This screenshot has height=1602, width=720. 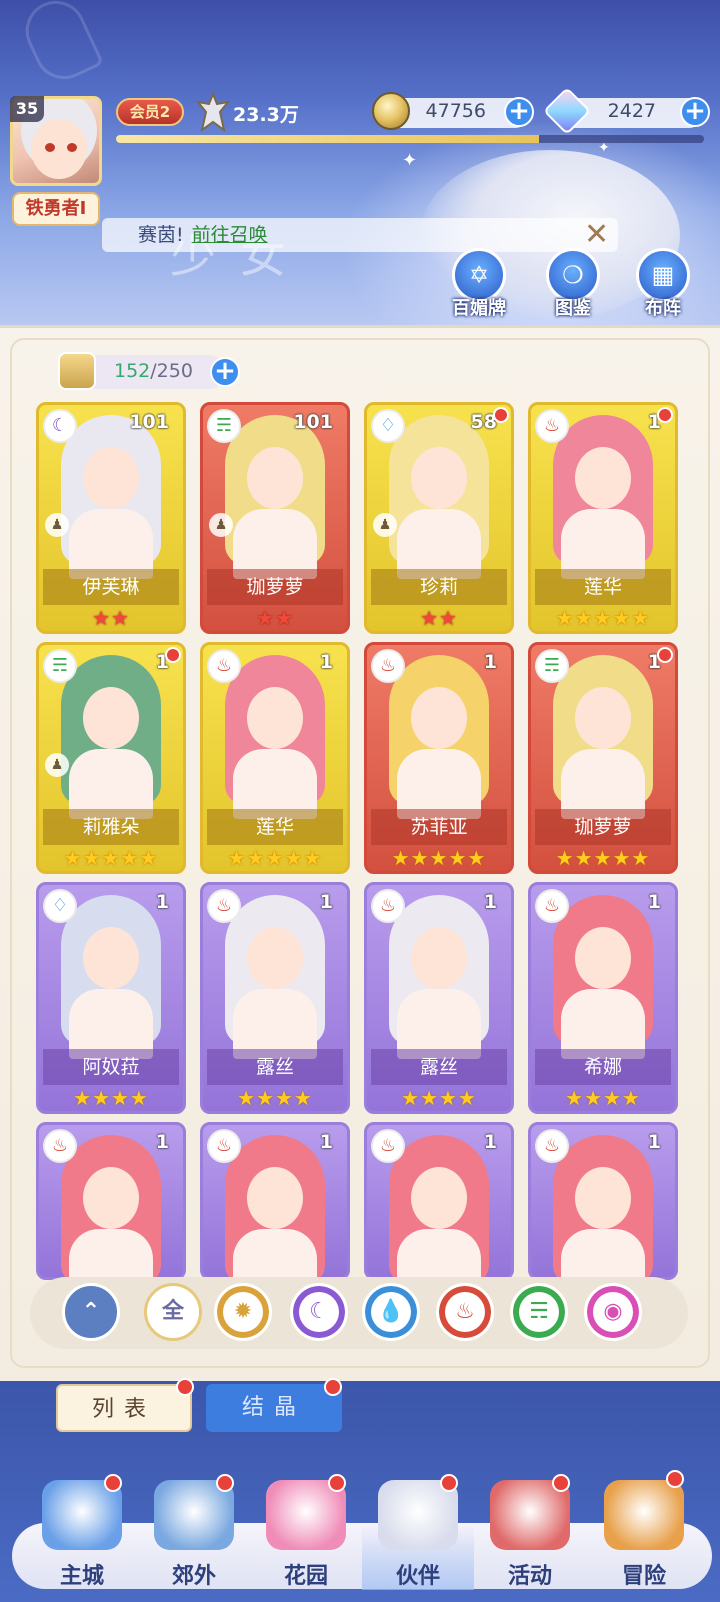 What do you see at coordinates (410, 160) in the screenshot?
I see `sparkle-icon: ✦` at bounding box center [410, 160].